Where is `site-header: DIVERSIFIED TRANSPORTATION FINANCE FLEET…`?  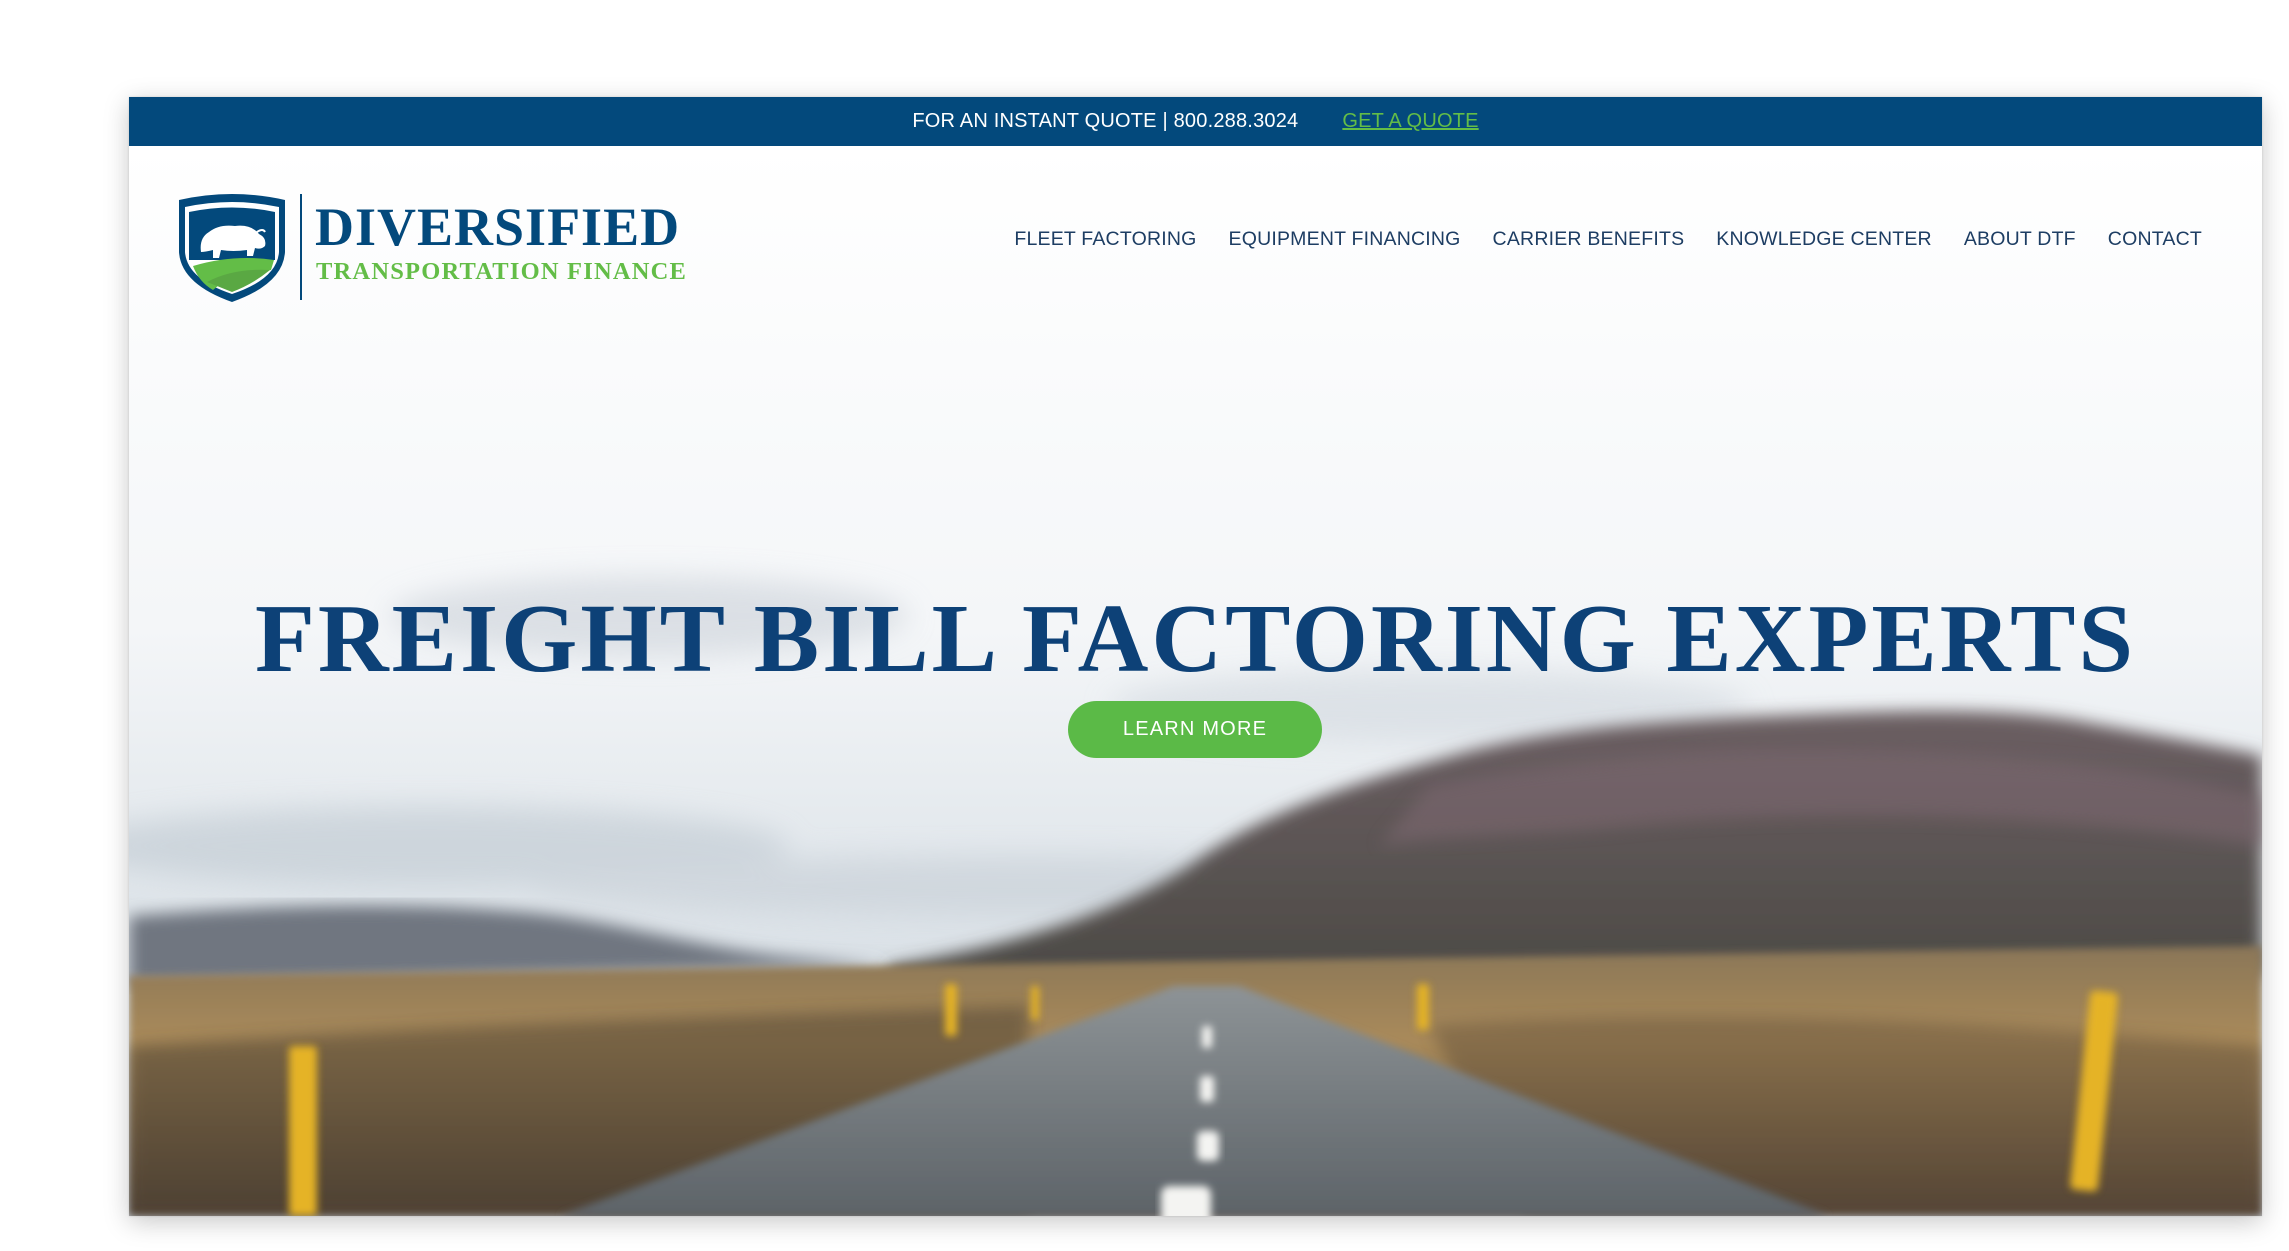
site-header: DIVERSIFIED TRANSPORTATION FINANCE FLEET… is located at coordinates (1195, 231).